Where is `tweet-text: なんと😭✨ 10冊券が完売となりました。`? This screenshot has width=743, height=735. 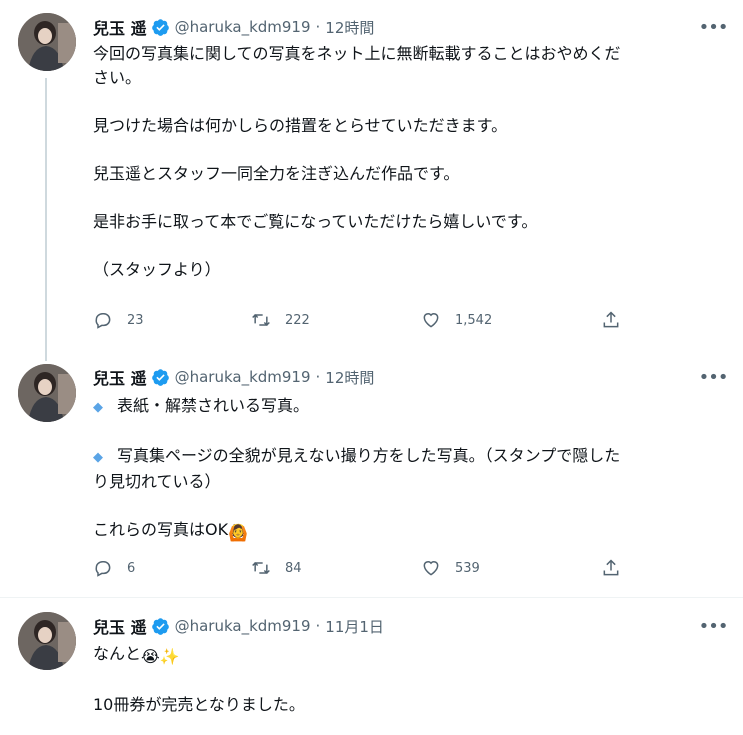 tweet-text: なんと😭✨ 10冊券が完売となりました。 is located at coordinates (407, 679).